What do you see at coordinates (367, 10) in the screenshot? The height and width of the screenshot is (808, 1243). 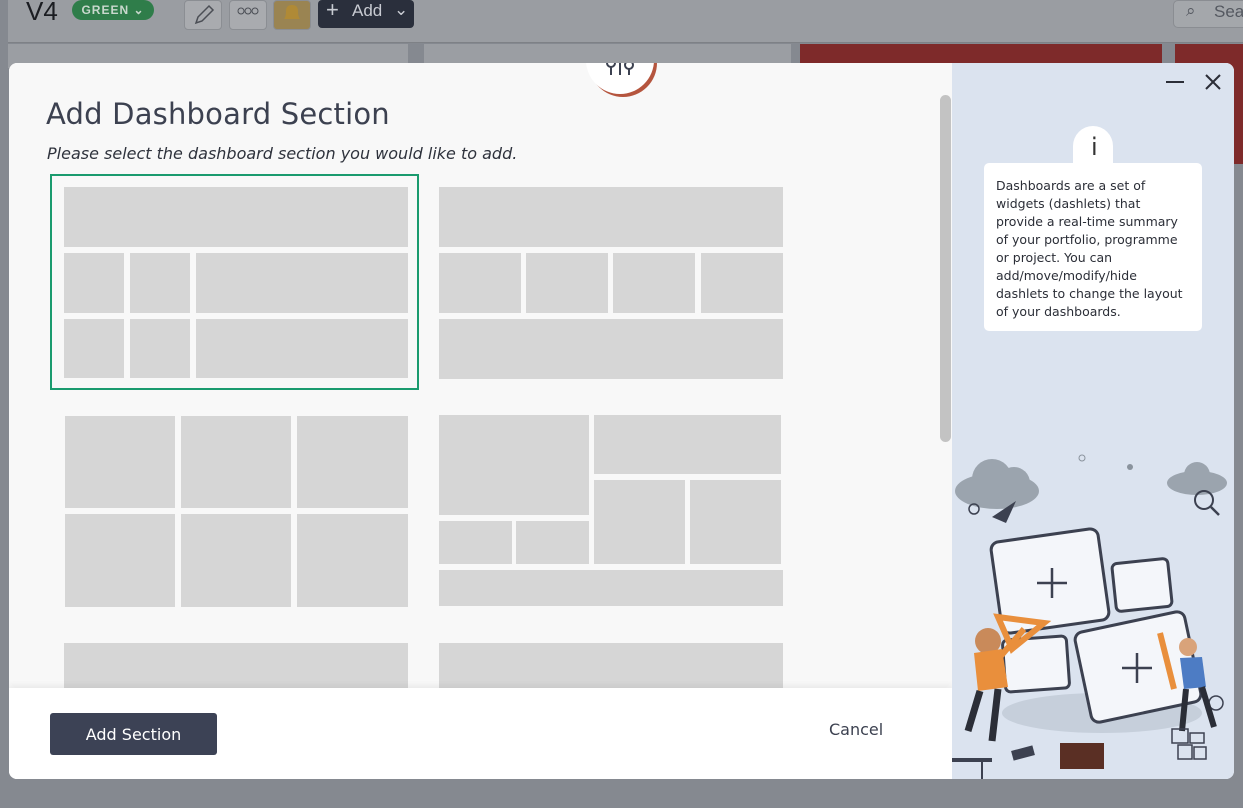 I see `add-label: Add` at bounding box center [367, 10].